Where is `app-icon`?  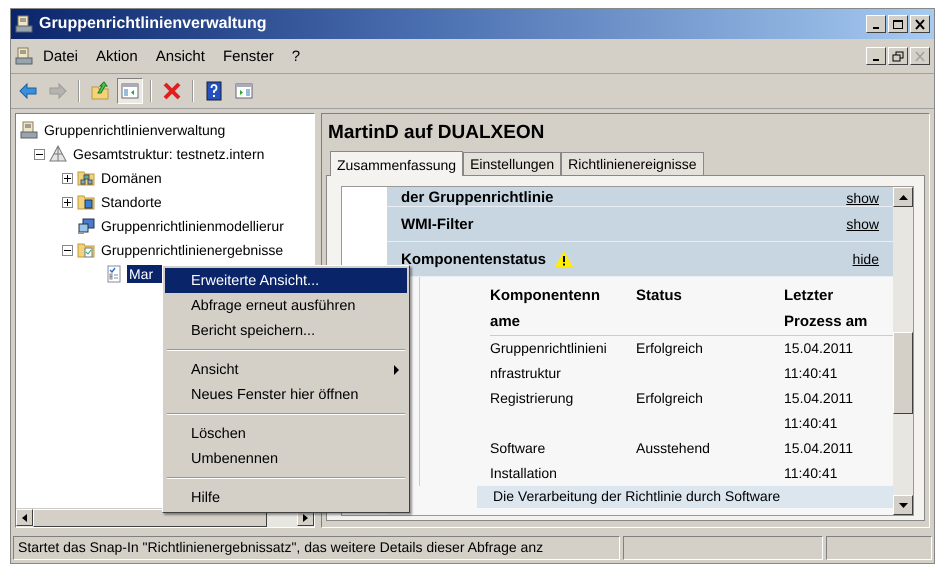 app-icon is located at coordinates (24, 24).